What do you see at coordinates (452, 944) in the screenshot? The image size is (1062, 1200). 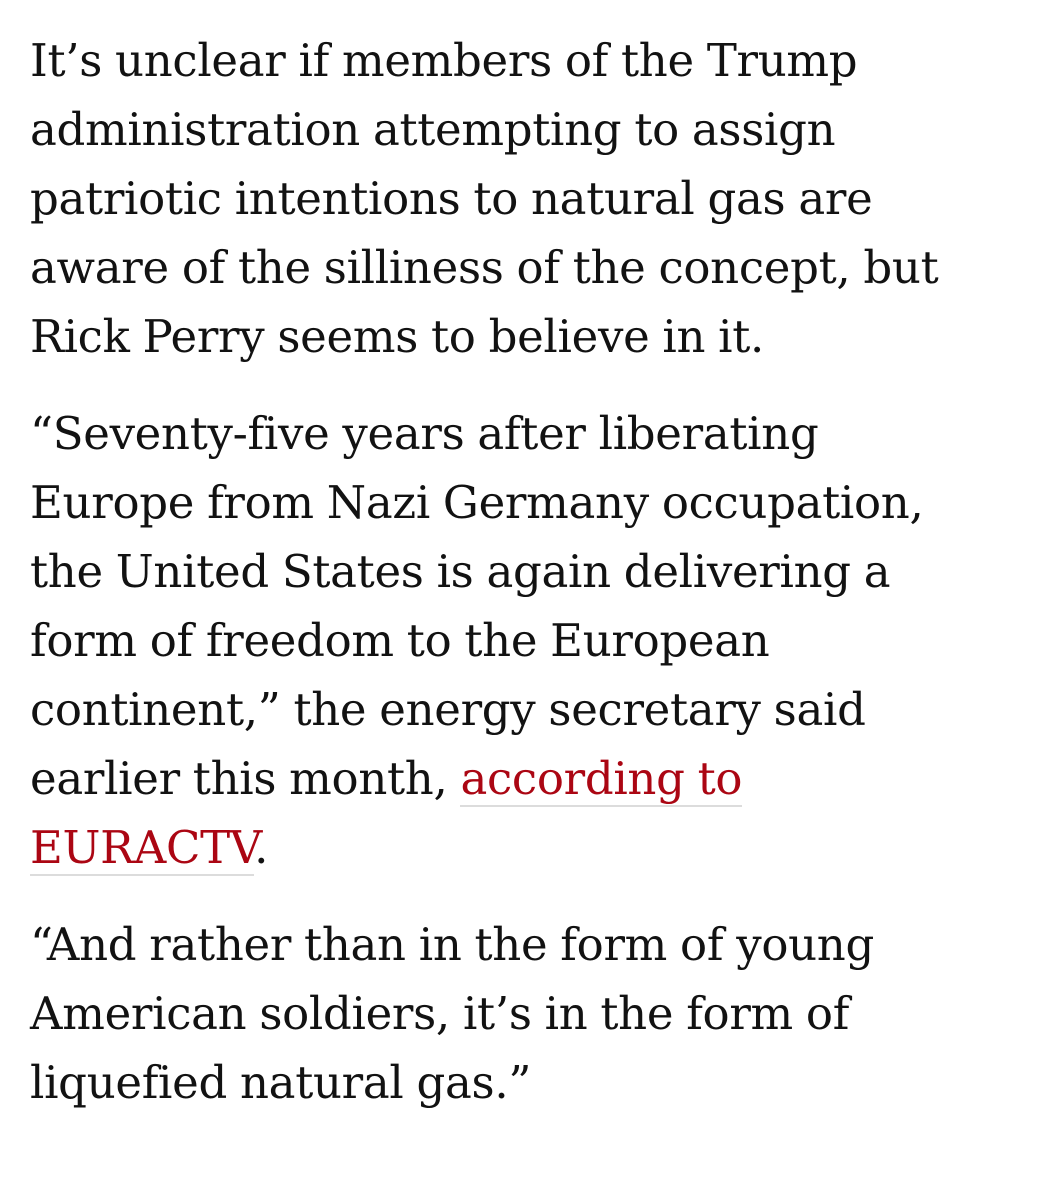 I see `text-line: “And rather than in the form of young` at bounding box center [452, 944].